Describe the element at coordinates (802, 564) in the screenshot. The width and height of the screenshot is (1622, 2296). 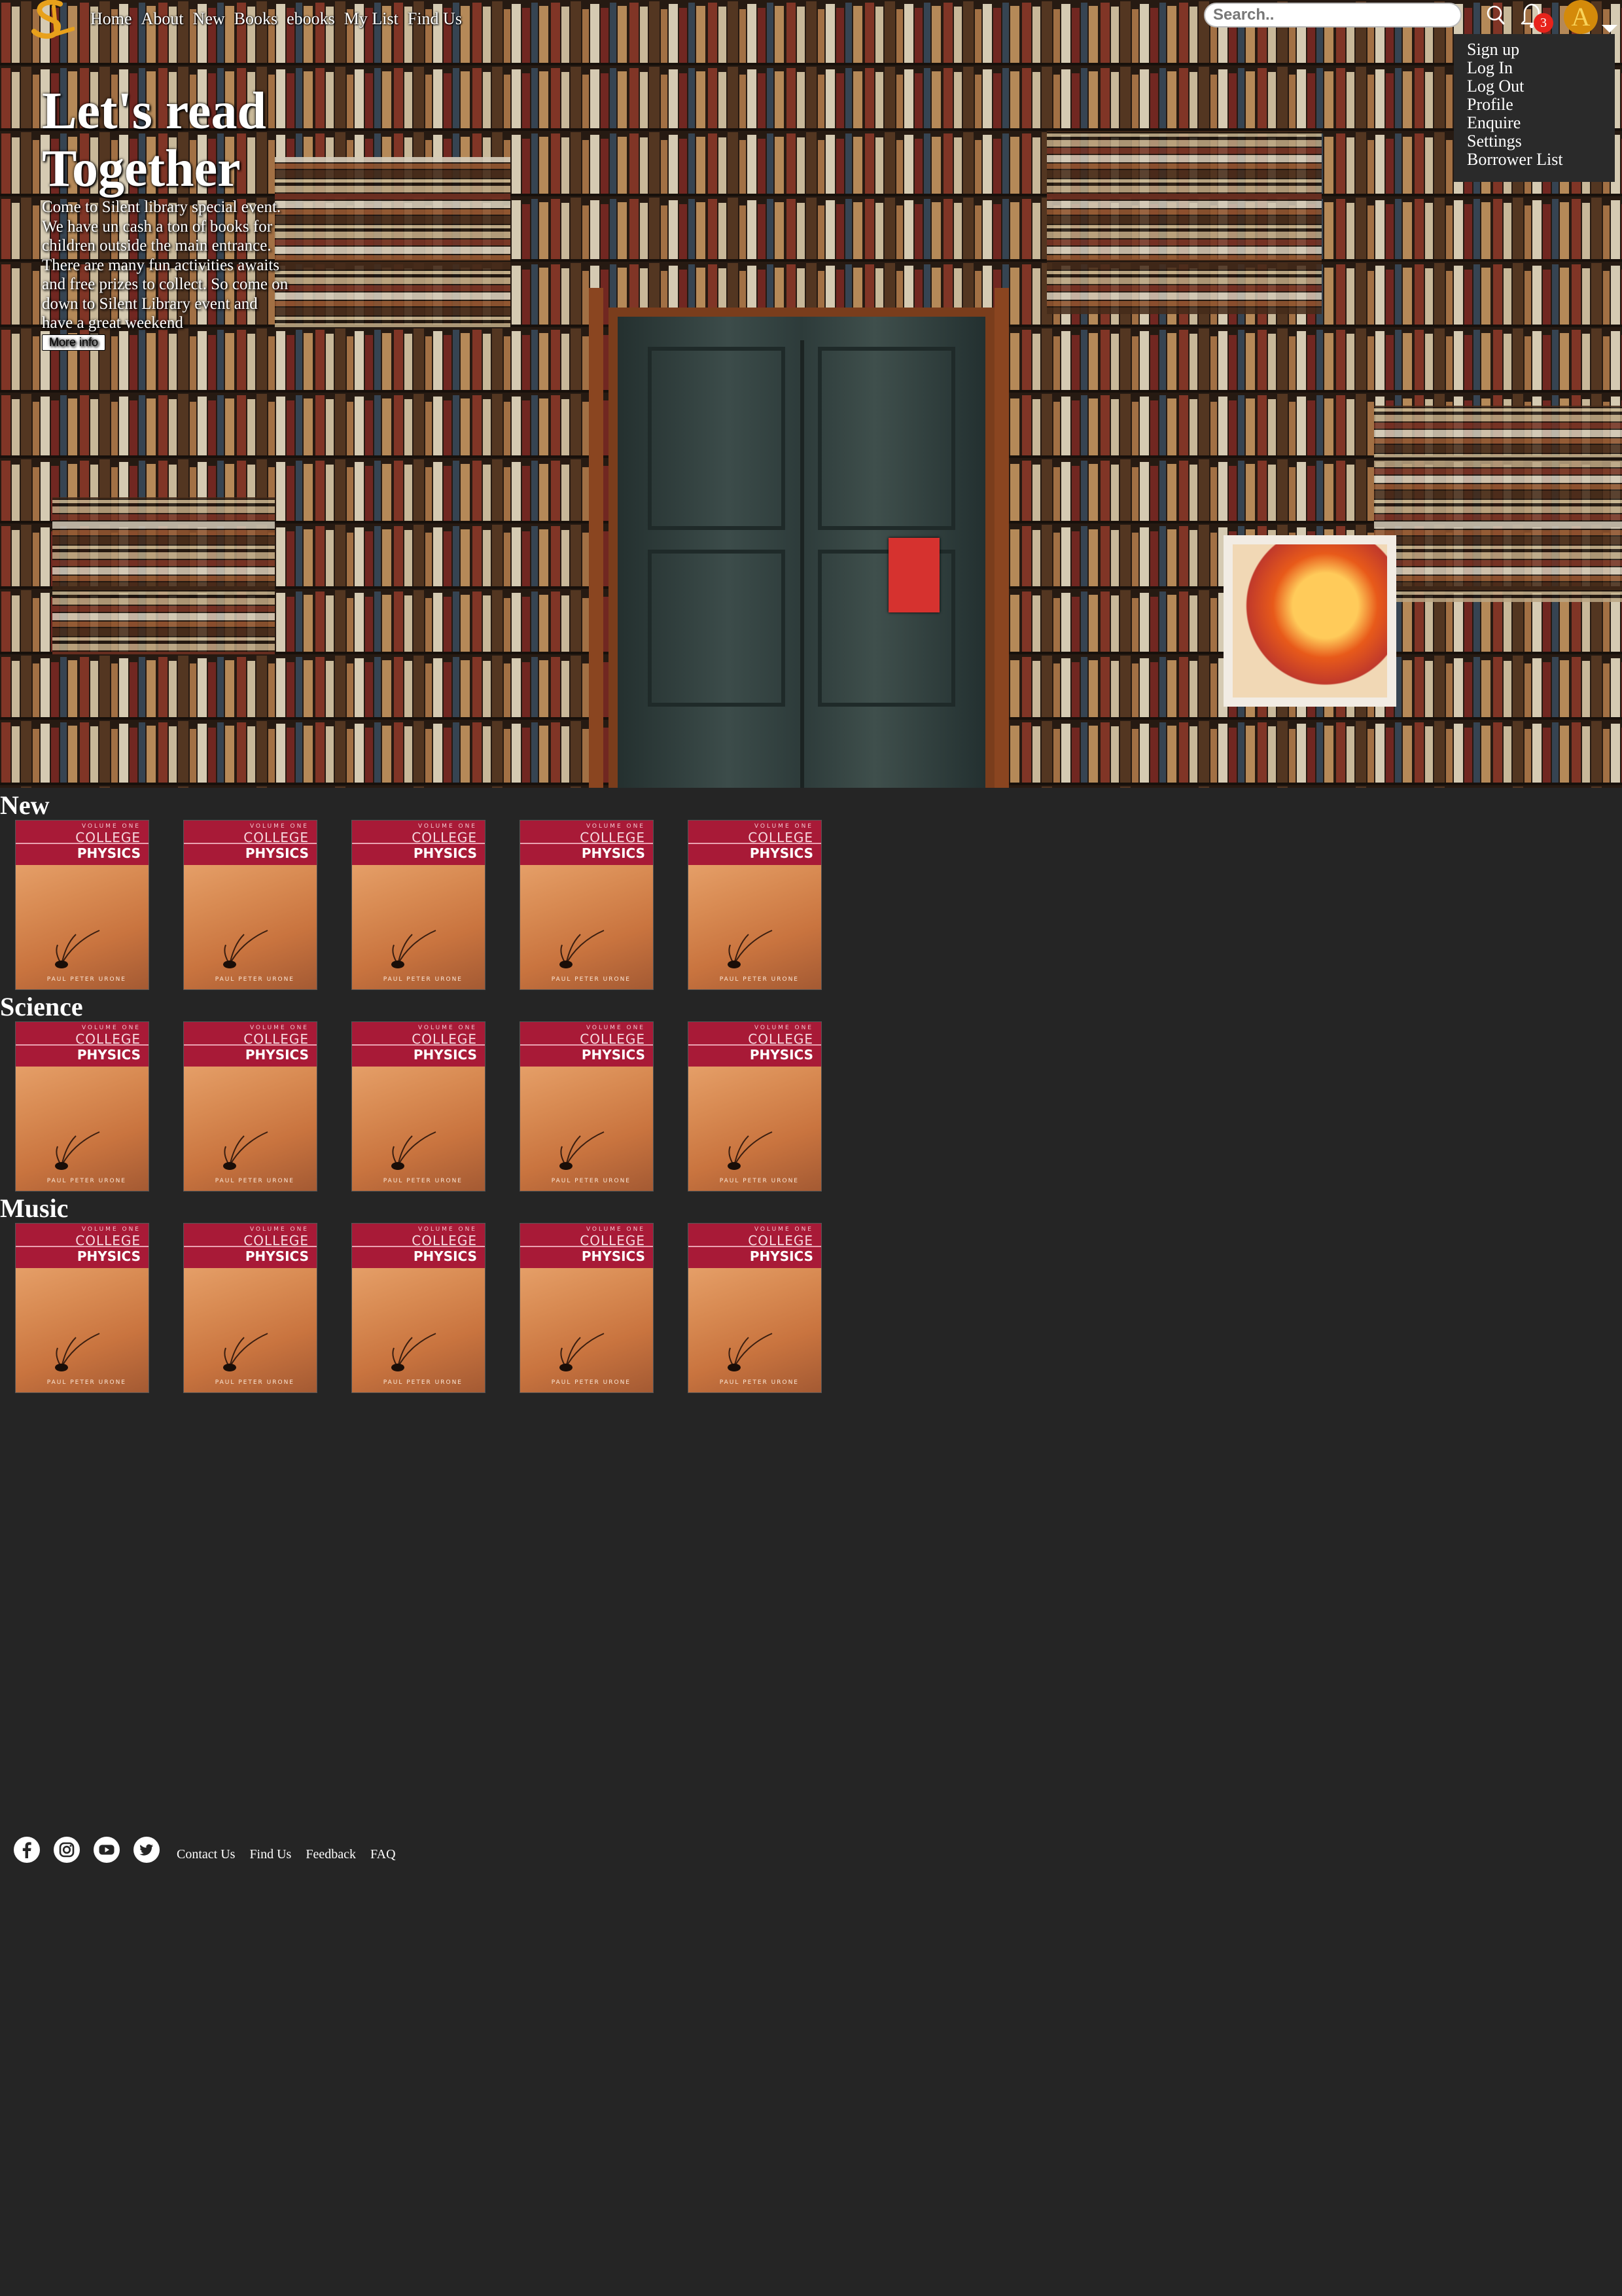
I see `door-split` at that location.